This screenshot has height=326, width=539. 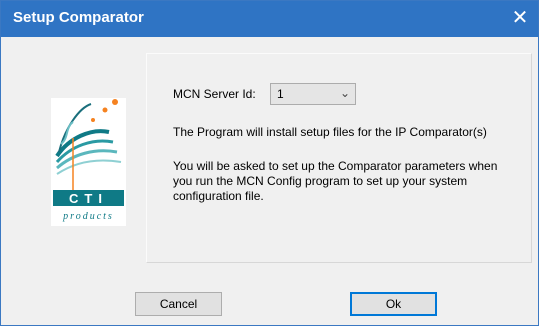 What do you see at coordinates (269, 19) in the screenshot?
I see `title-bar: Setup Comparator ✕` at bounding box center [269, 19].